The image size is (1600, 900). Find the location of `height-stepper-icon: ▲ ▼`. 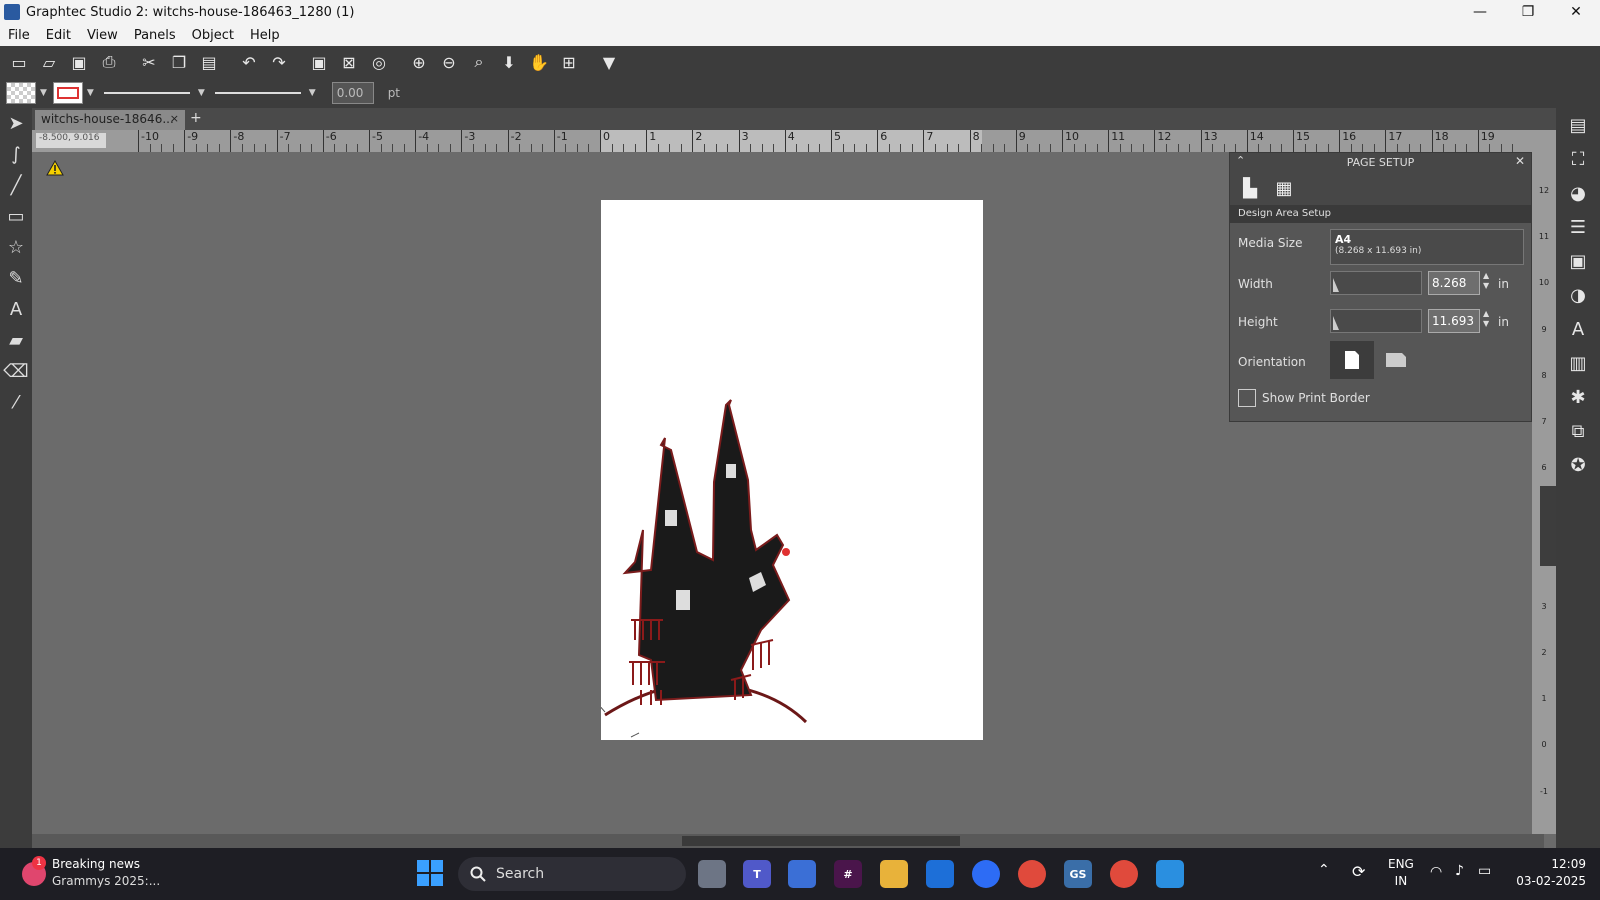

height-stepper-icon: ▲ ▼ is located at coordinates (1487, 319).